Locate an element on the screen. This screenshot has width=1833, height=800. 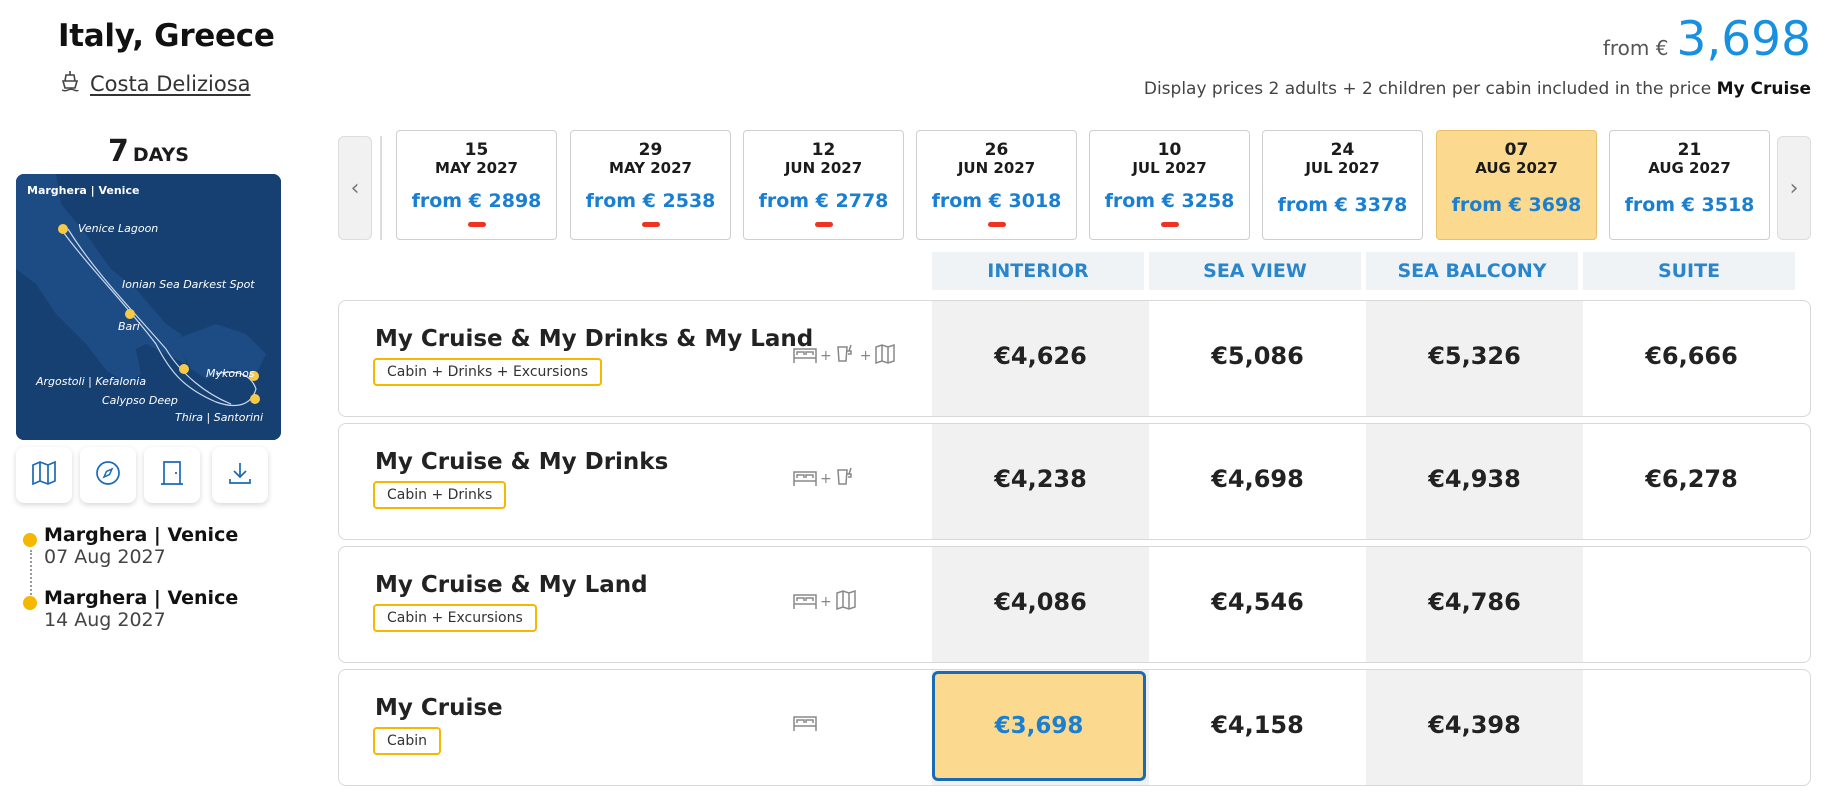
itinerary-date: 07 Aug 2027 is located at coordinates (105, 557).